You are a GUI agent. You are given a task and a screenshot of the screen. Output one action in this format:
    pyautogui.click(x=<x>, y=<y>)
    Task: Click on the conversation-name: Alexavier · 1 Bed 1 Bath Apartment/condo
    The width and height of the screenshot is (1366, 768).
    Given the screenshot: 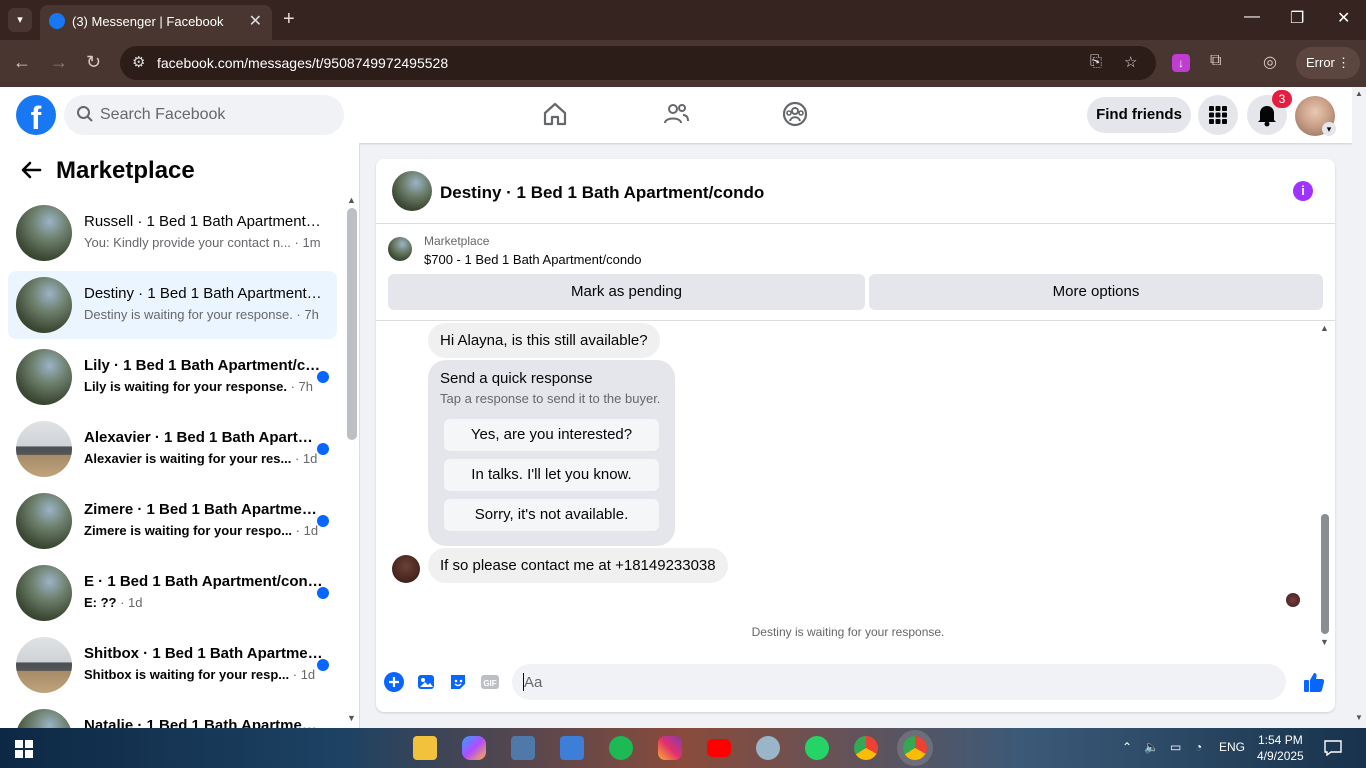 What is the action you would take?
    pyautogui.click(x=204, y=437)
    